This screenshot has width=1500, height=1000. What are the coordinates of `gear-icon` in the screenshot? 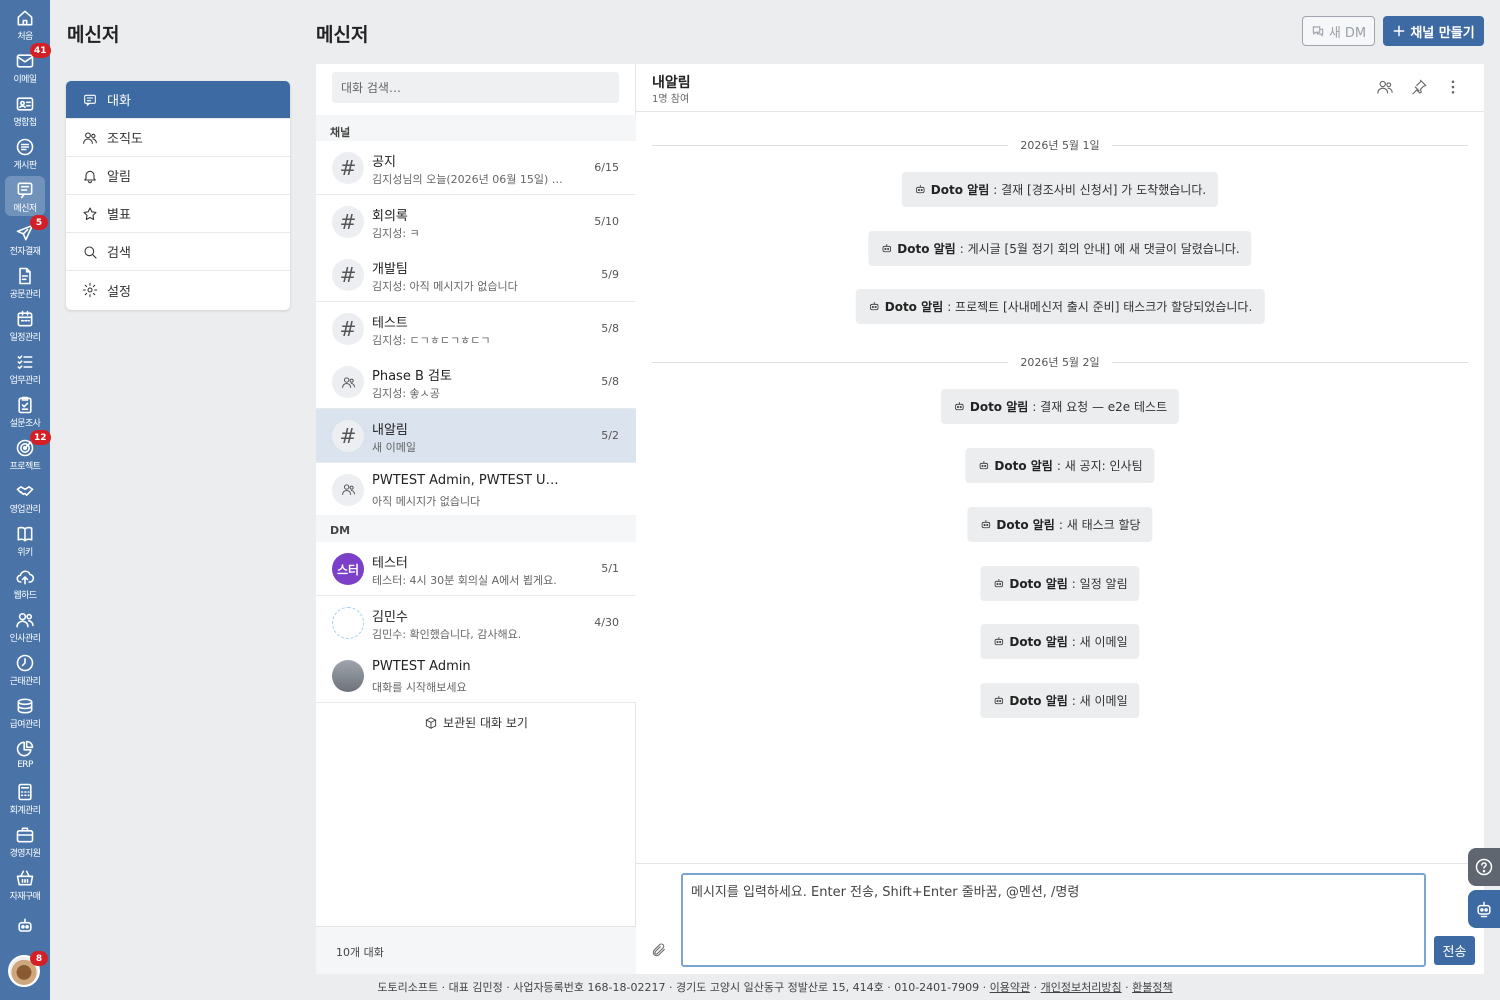 It's located at (90, 290).